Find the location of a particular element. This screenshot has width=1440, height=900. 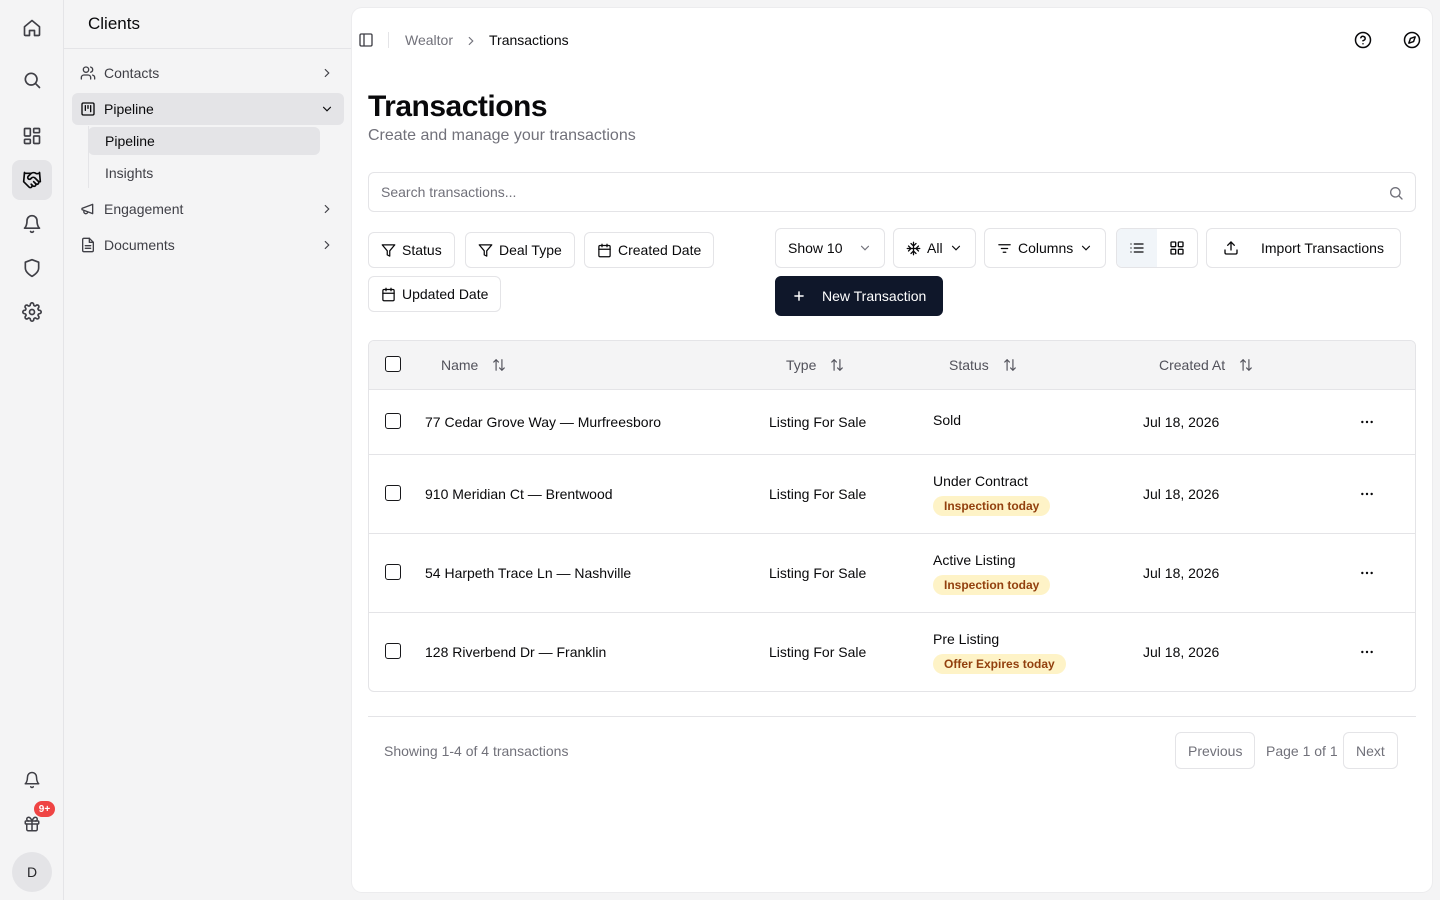

button-label: Columns is located at coordinates (1046, 248).